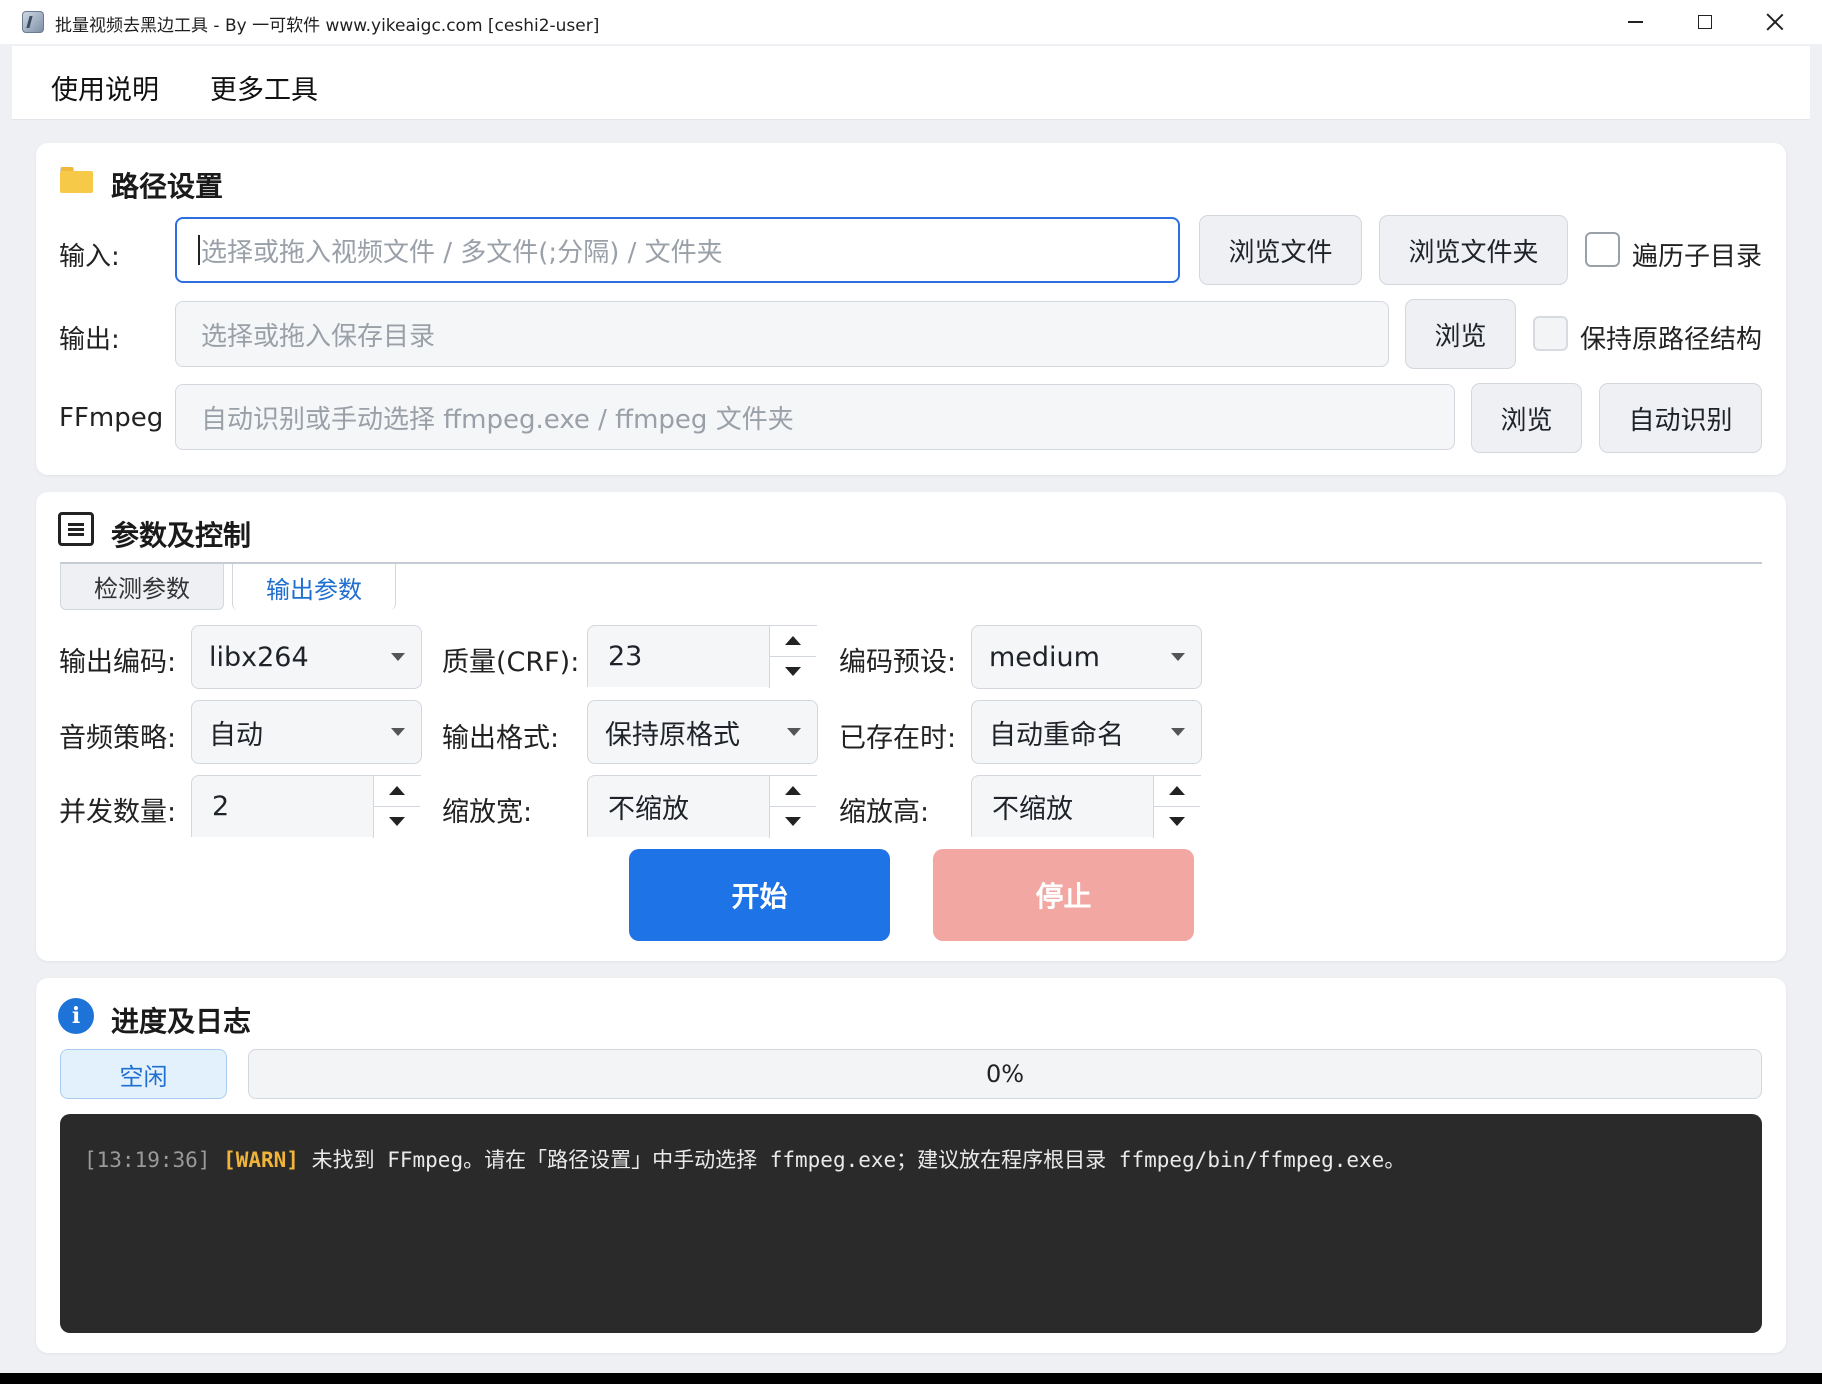 Image resolution: width=1822 pixels, height=1384 pixels. Describe the element at coordinates (118, 812) in the screenshot. I see `concurrency-label: 并发数量:` at that location.